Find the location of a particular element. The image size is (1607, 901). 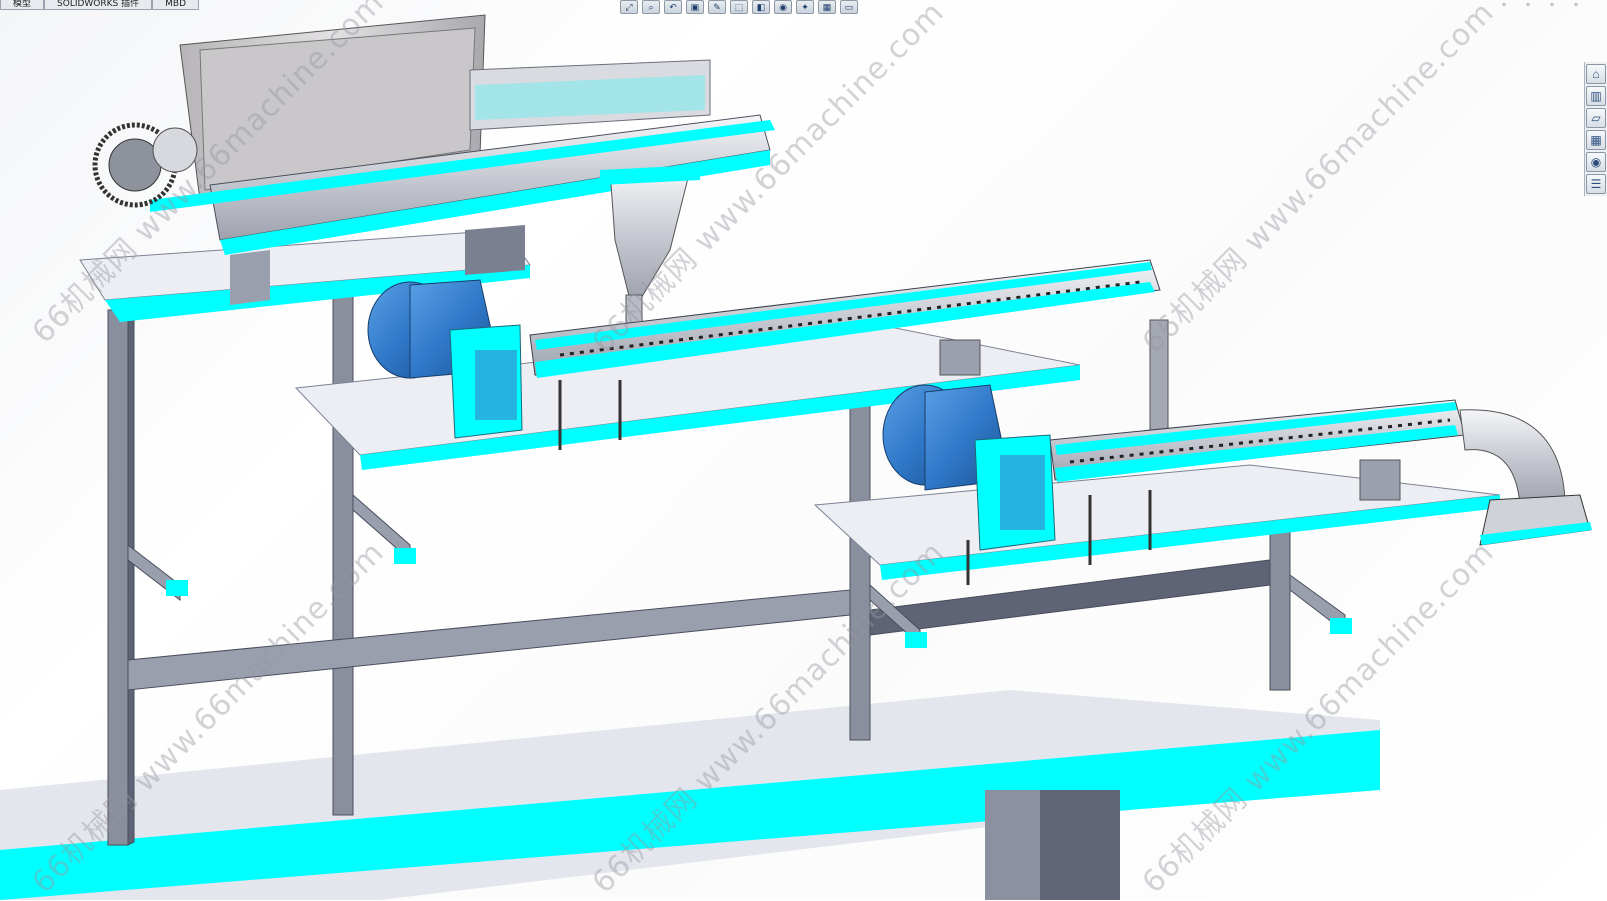

edit-appearance-icon: ✦ is located at coordinates (805, 7).